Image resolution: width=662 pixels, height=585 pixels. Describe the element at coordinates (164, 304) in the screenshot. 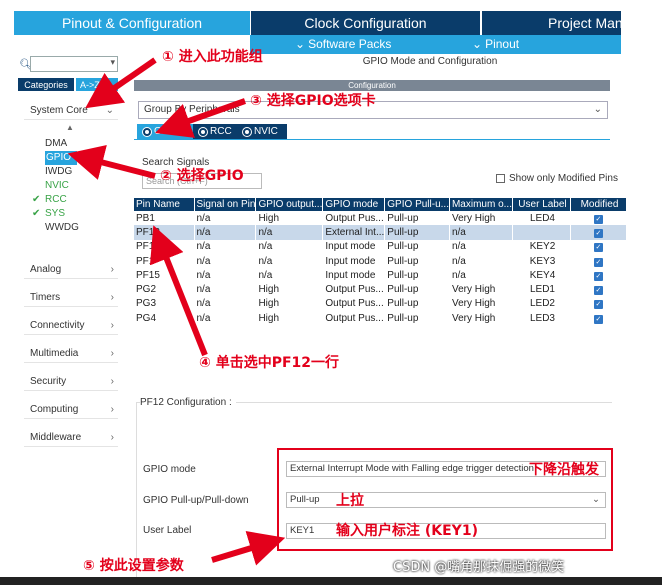

I see `table-cell: PG3` at that location.